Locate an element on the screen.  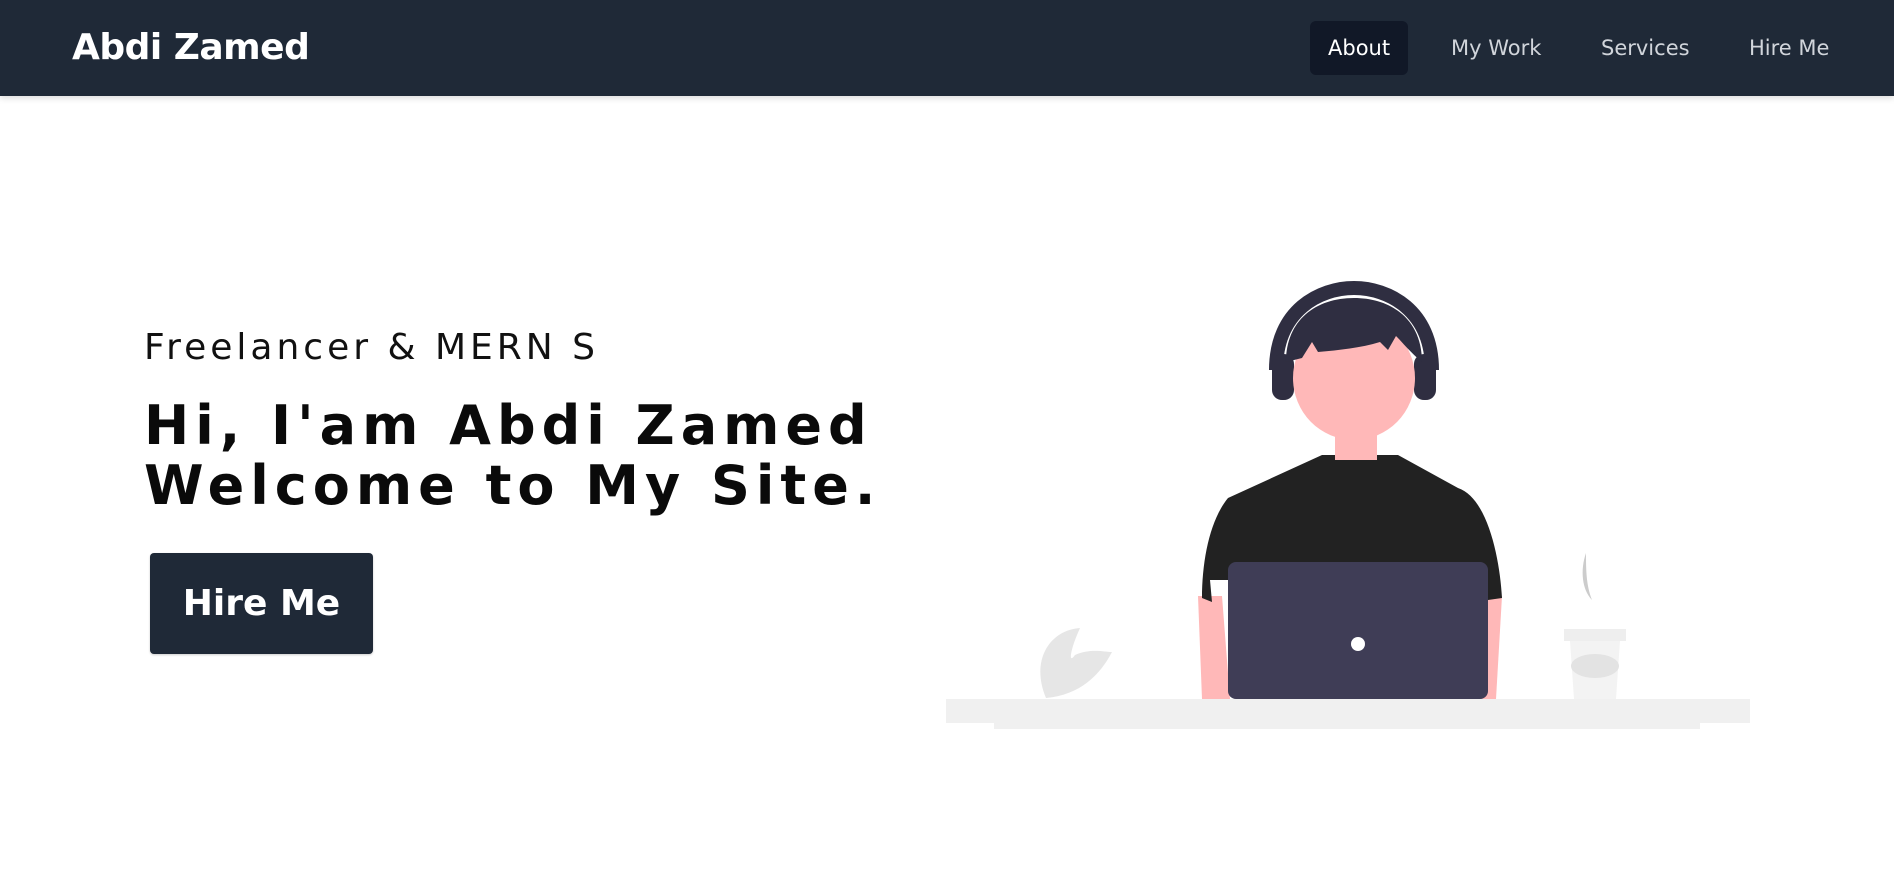
headphone-right-icon is located at coordinates (1425, 377).